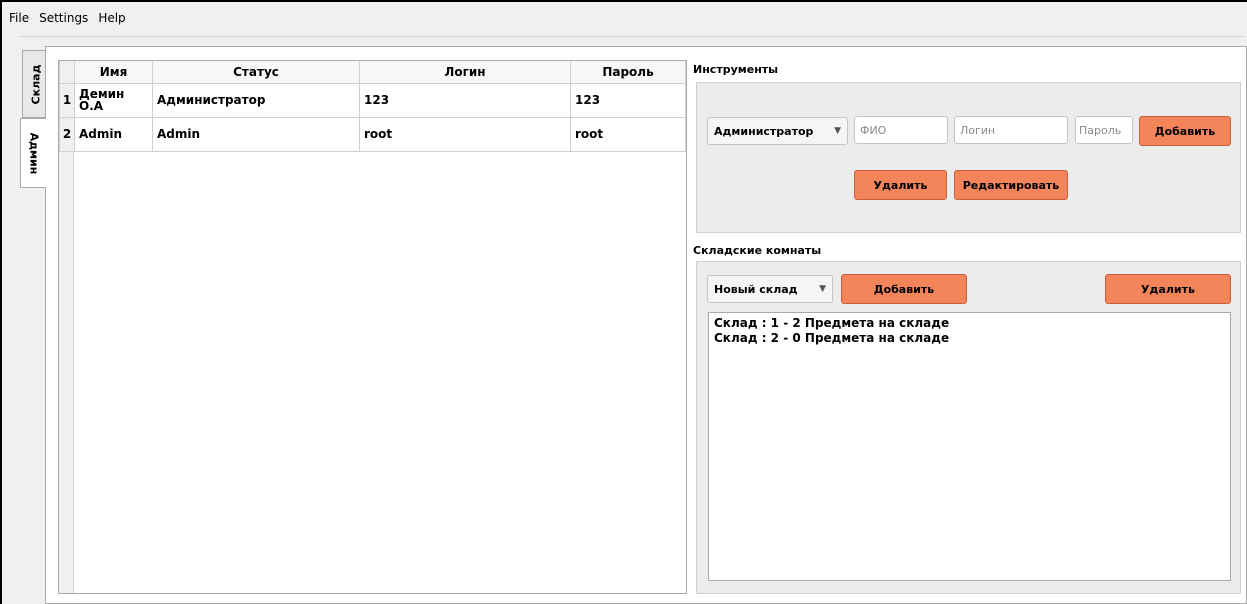  Describe the element at coordinates (628, 134) in the screenshot. I see `cell-password: root` at that location.